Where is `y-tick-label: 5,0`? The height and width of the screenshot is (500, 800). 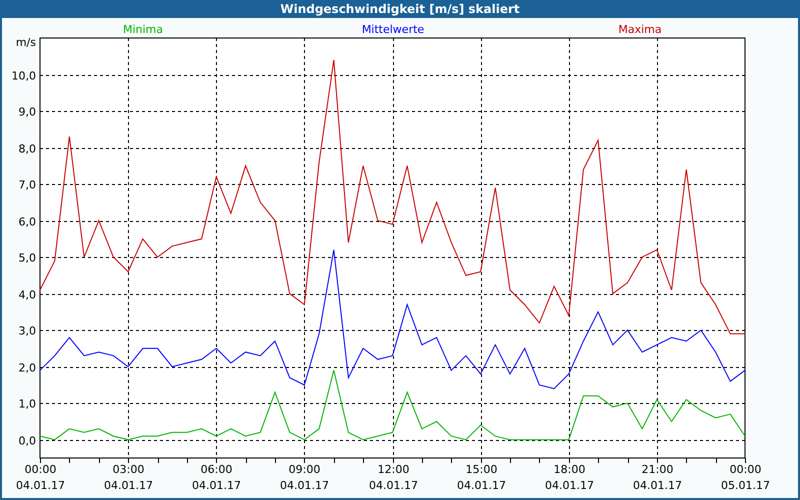 y-tick-label: 5,0 is located at coordinates (27, 258).